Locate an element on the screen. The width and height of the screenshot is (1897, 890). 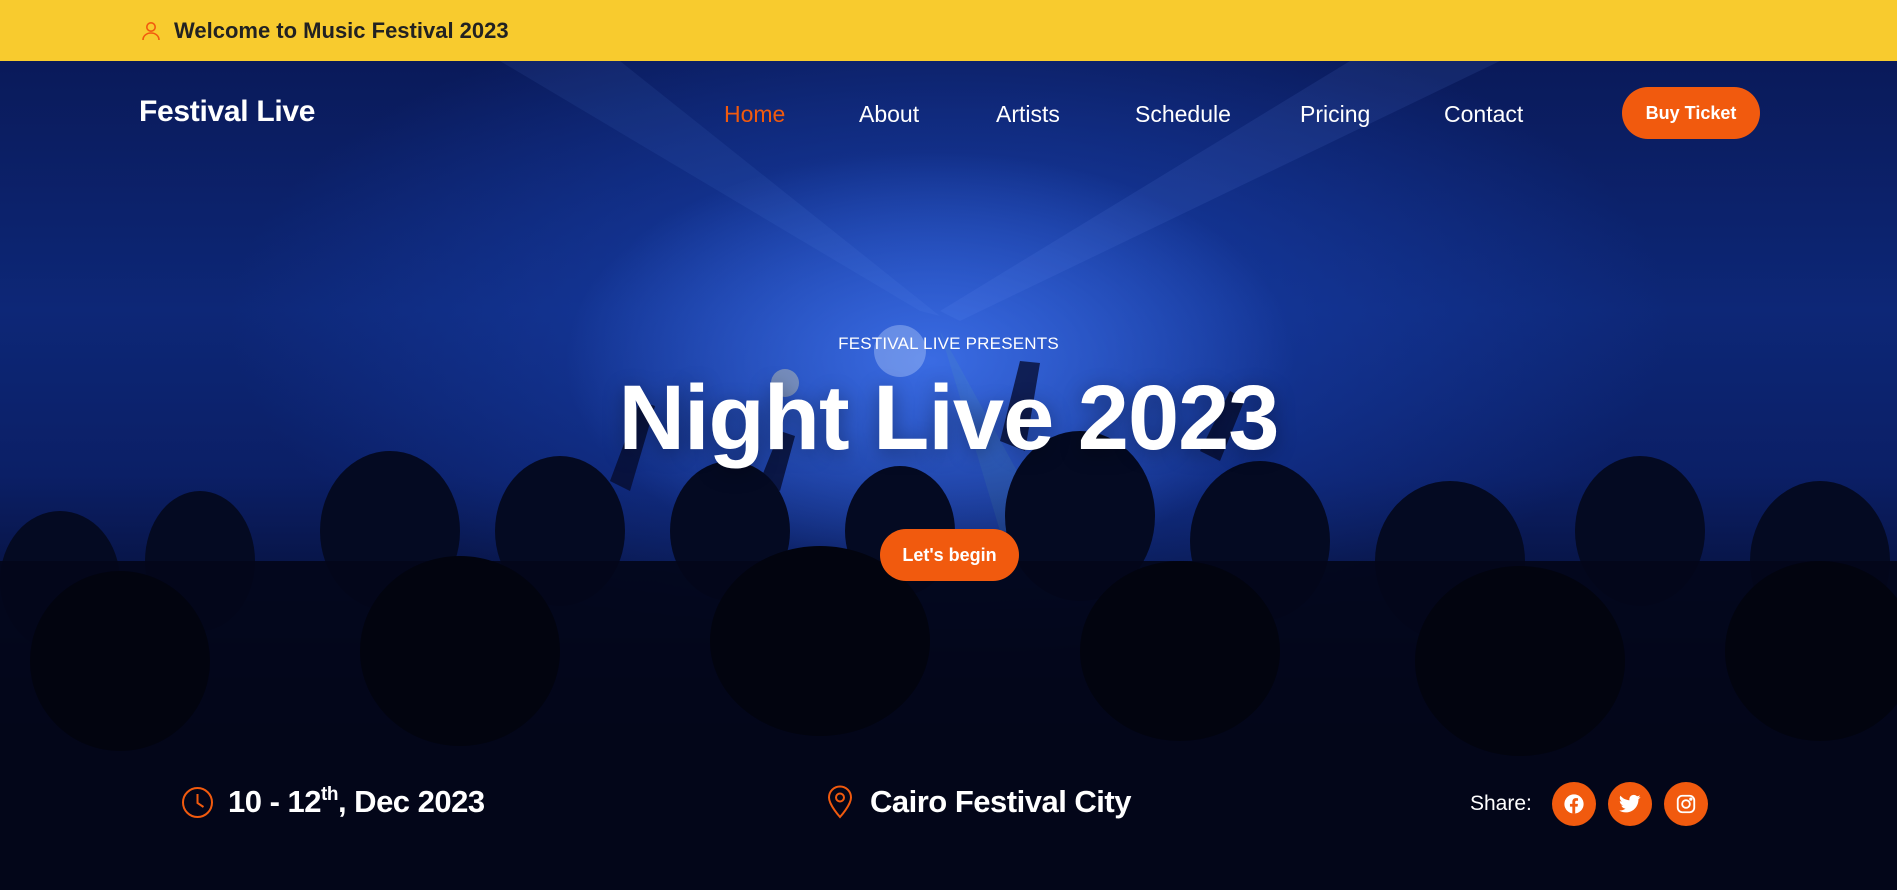
user-icon is located at coordinates (151, 31).